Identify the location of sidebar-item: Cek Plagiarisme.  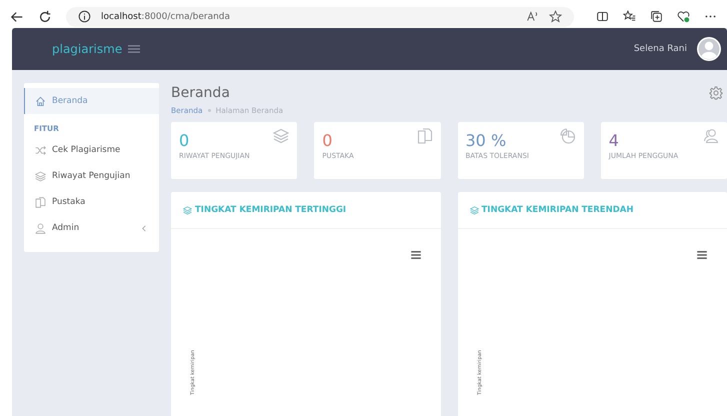
(91, 150).